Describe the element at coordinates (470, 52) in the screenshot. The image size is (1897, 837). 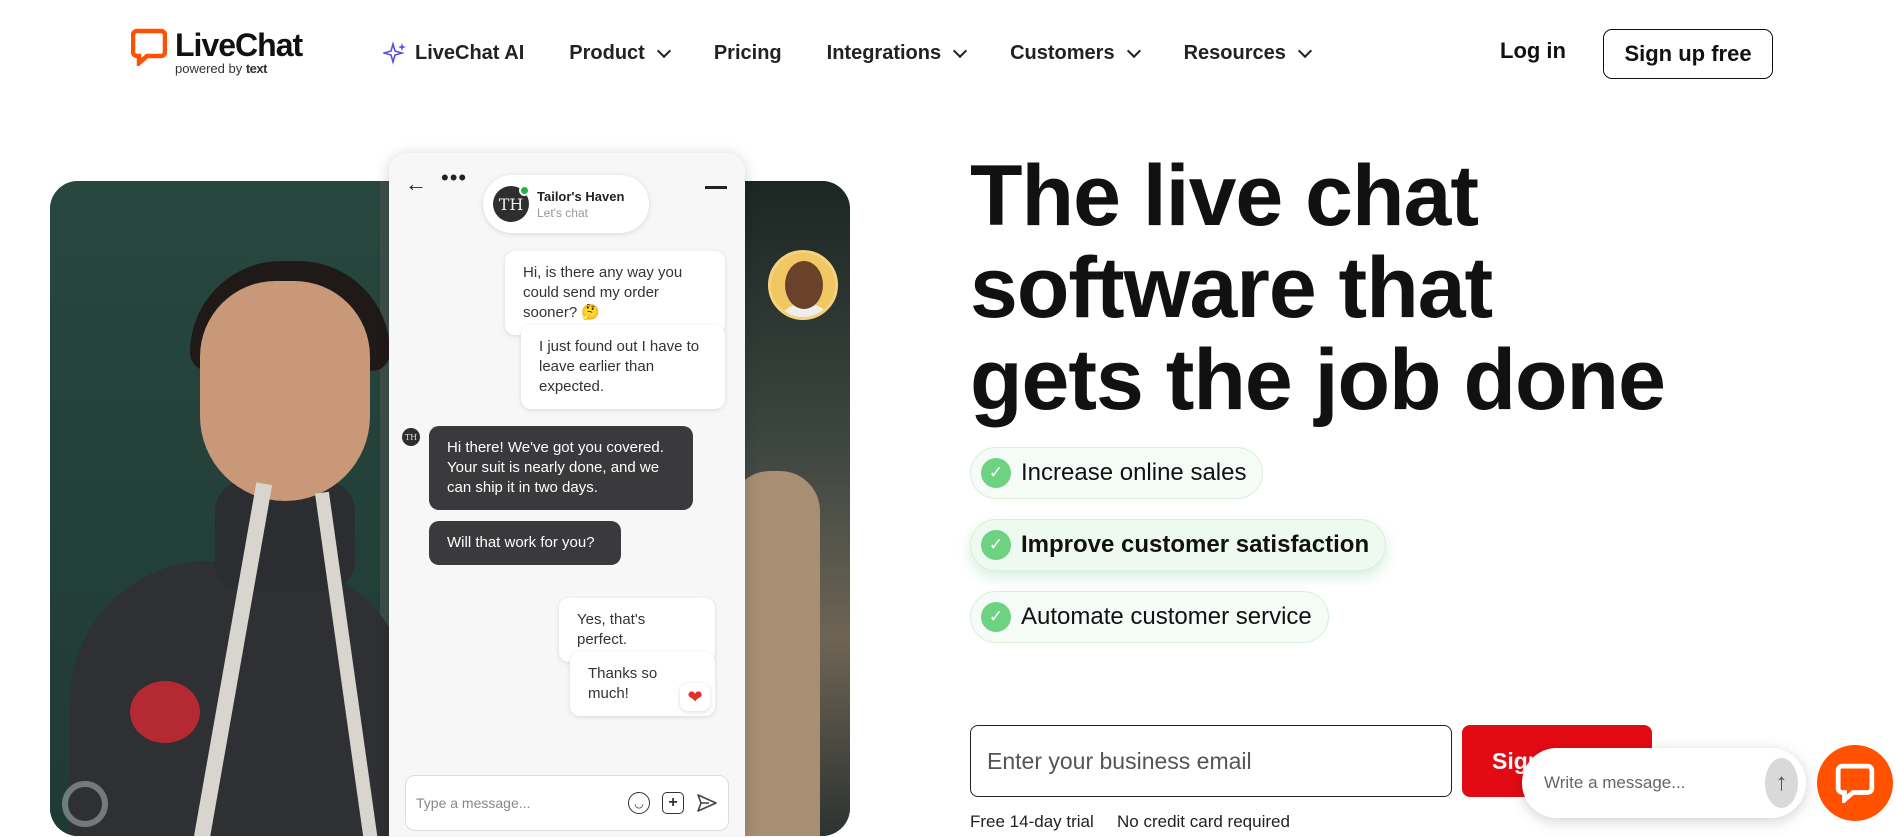
I see `nav-label: LiveChat AI` at that location.